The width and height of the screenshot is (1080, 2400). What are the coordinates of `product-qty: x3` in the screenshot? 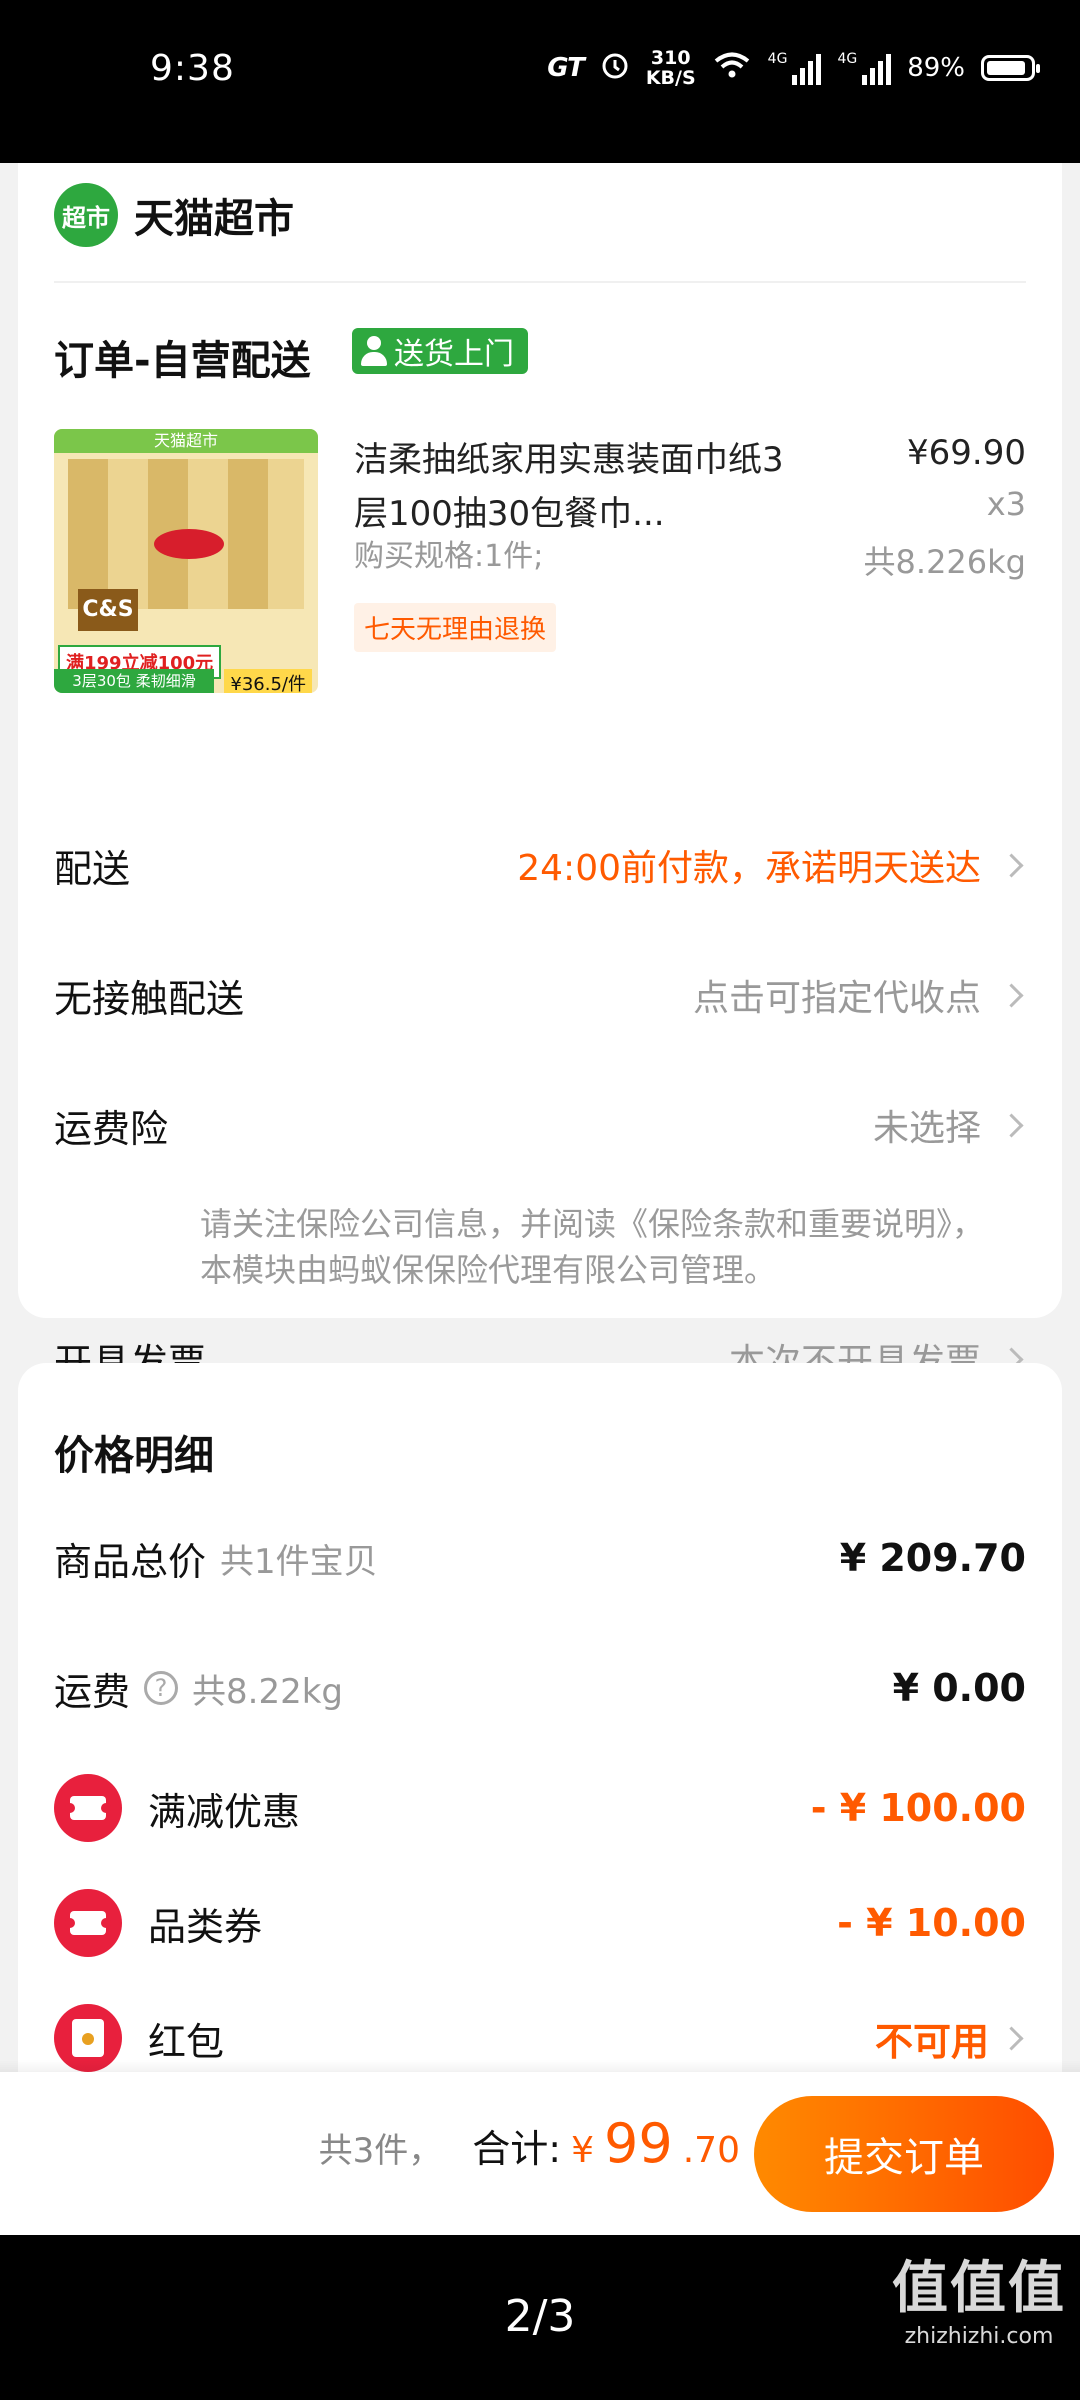 It's located at (1006, 504).